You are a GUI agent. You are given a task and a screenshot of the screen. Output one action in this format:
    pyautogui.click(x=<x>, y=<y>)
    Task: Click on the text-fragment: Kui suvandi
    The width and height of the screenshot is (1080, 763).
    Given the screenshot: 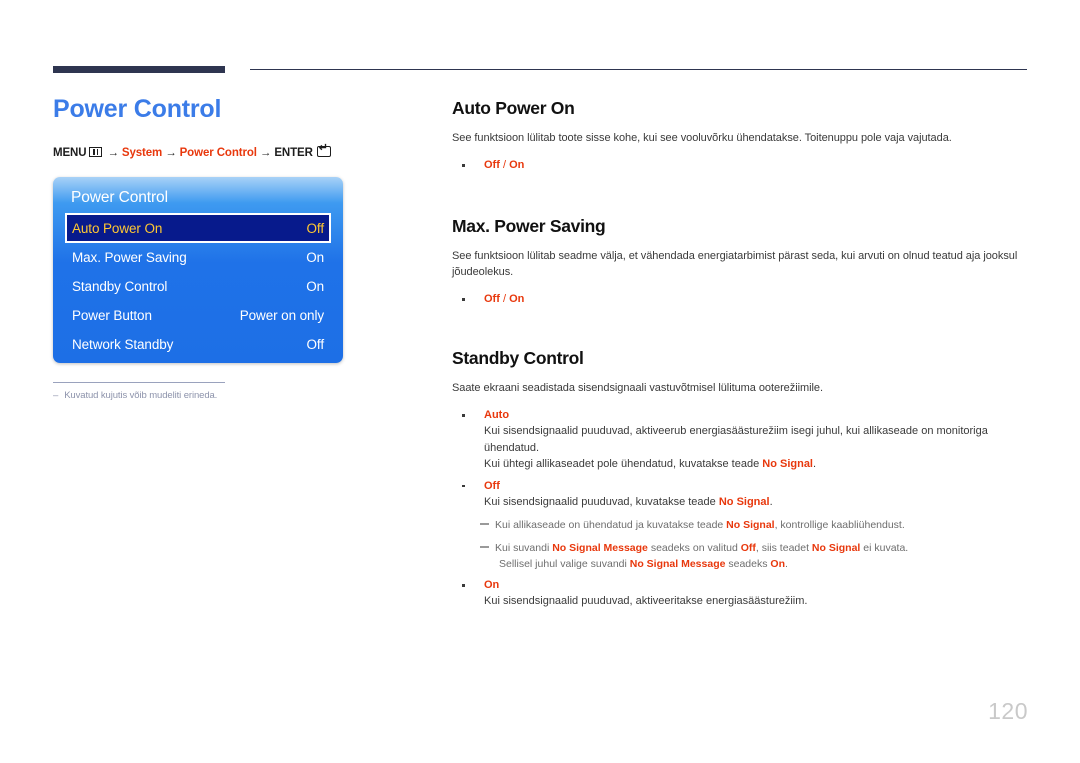 What is the action you would take?
    pyautogui.click(x=524, y=548)
    